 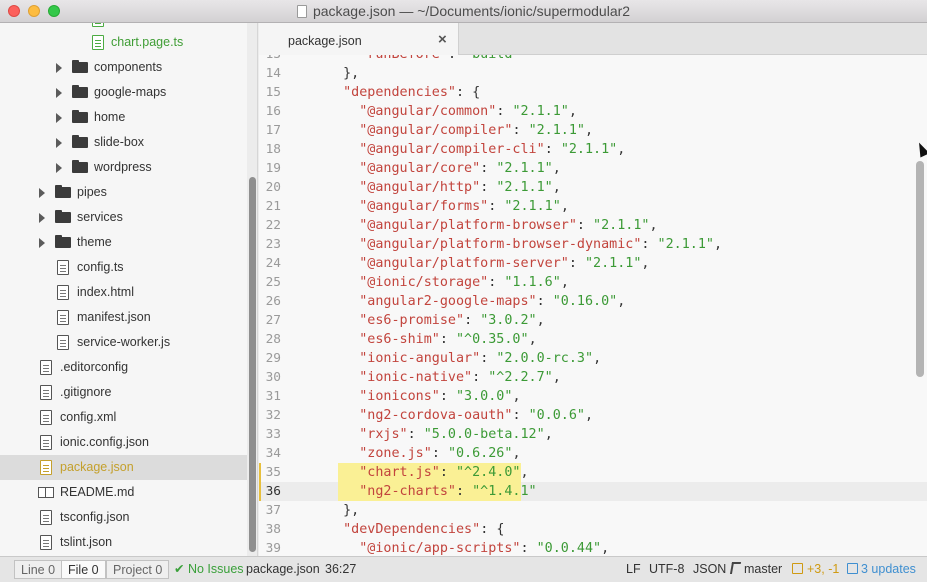 I want to click on tree-file-ionic-config-json: ionic.config.json, so click(x=123, y=442).